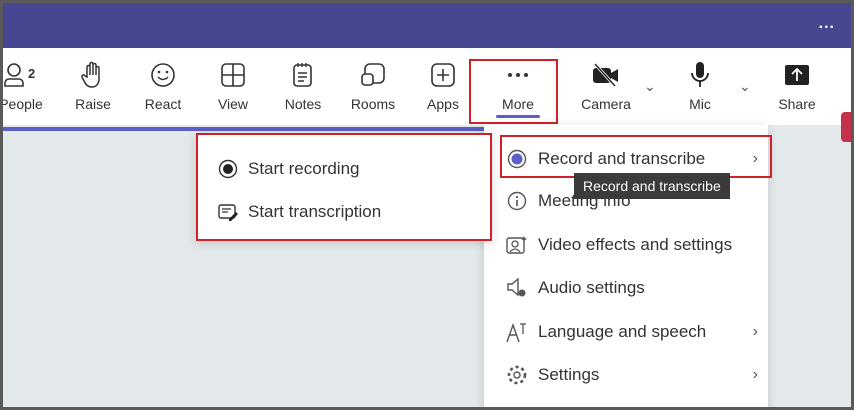 Image resolution: width=854 pixels, height=410 pixels. What do you see at coordinates (797, 104) in the screenshot?
I see `share-label: Share` at bounding box center [797, 104].